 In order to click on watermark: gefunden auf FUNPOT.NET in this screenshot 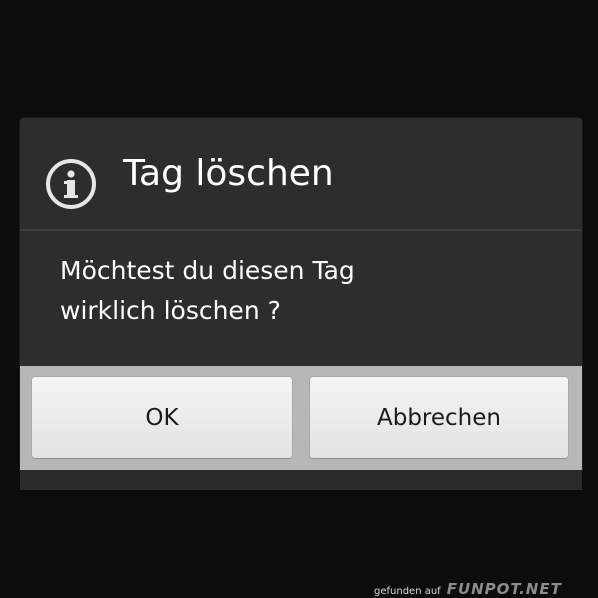, I will do `click(468, 589)`.